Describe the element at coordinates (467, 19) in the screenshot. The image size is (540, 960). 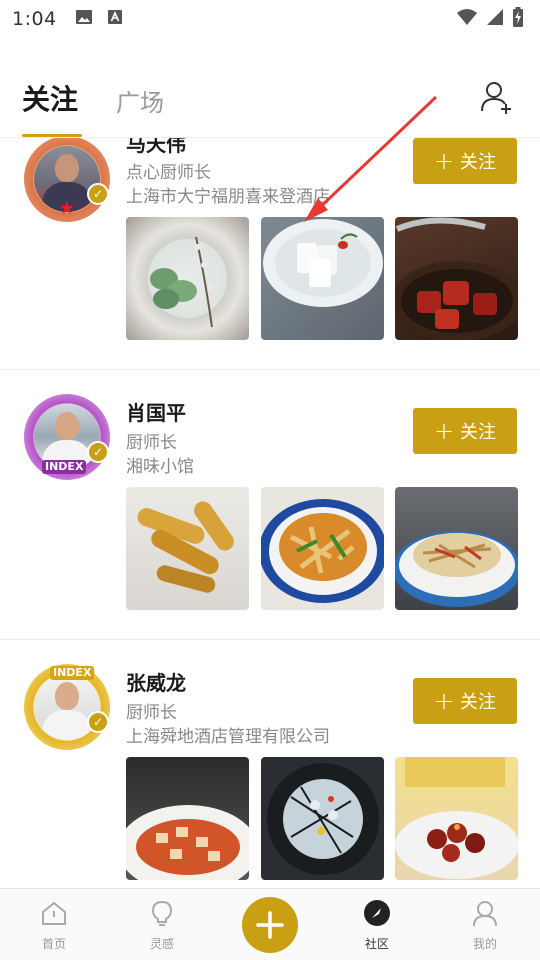
I see `wifi-icon` at that location.